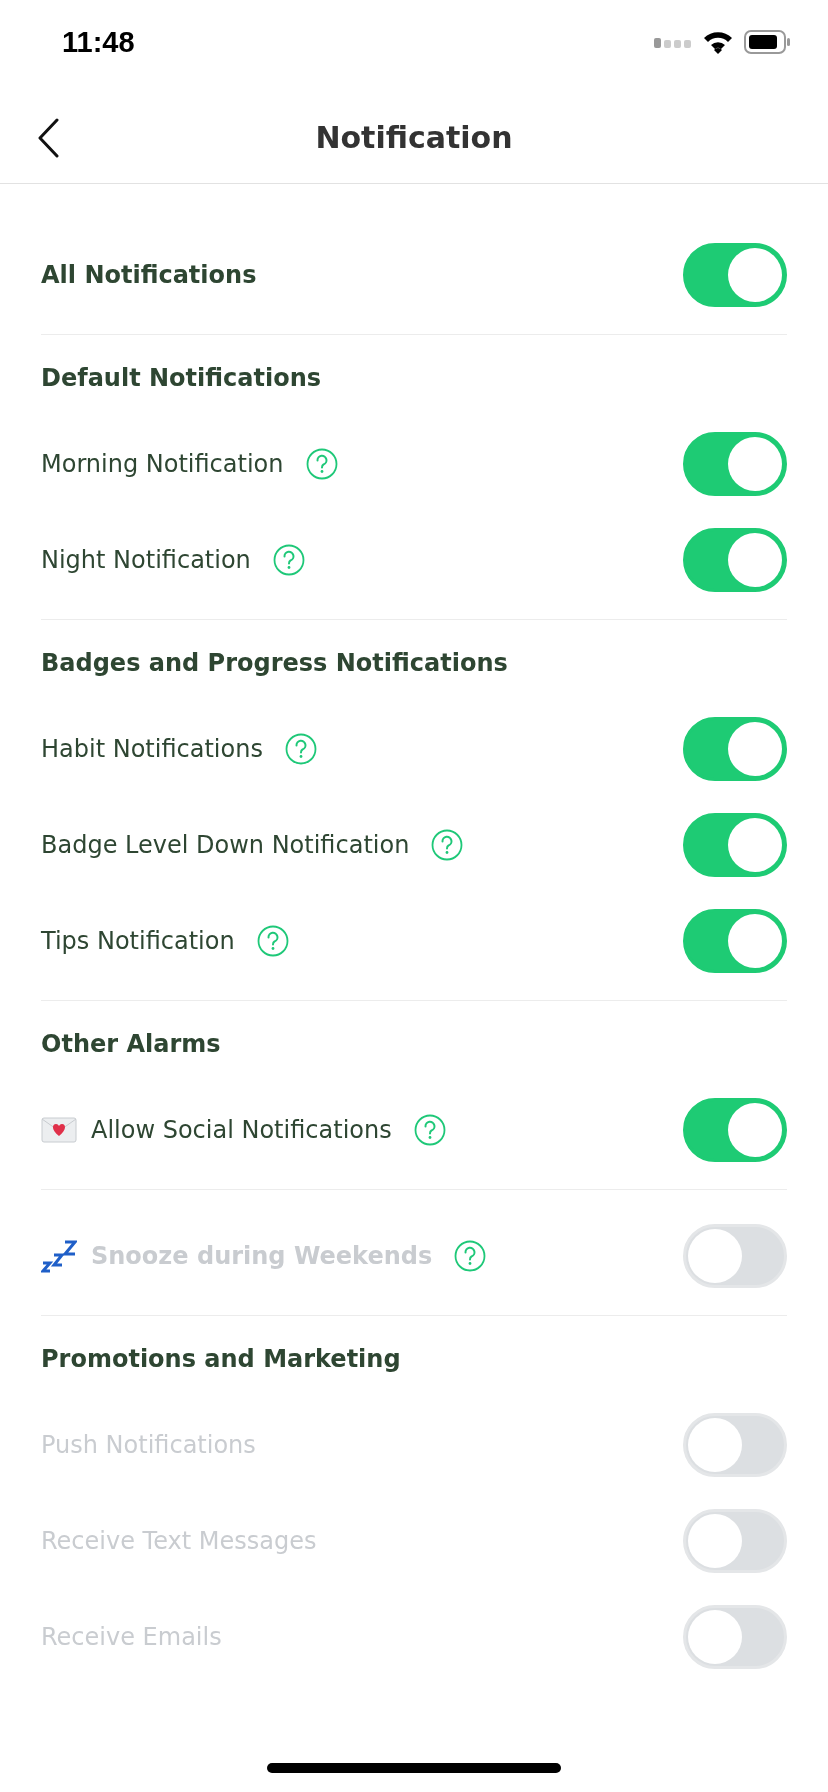 This screenshot has height=1792, width=828. I want to click on screen-title: Notification, so click(414, 137).